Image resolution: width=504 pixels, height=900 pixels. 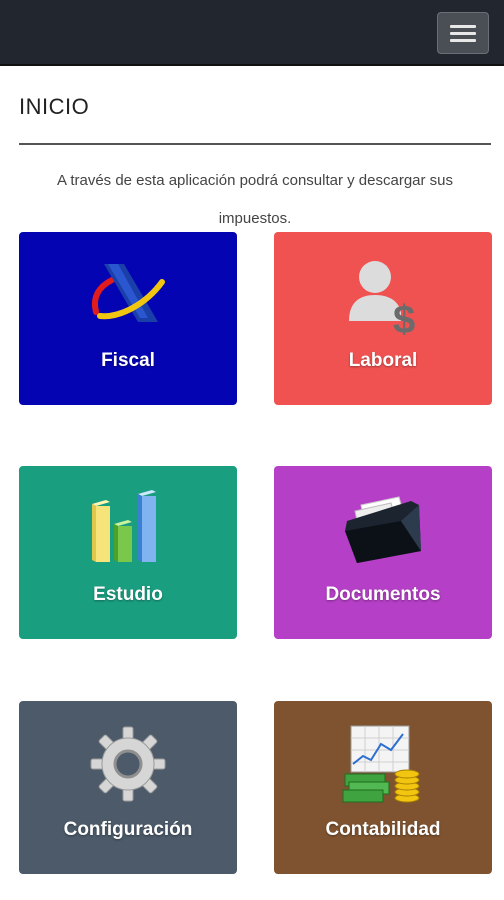 What do you see at coordinates (128, 594) in the screenshot?
I see `tile-label: Estudio` at bounding box center [128, 594].